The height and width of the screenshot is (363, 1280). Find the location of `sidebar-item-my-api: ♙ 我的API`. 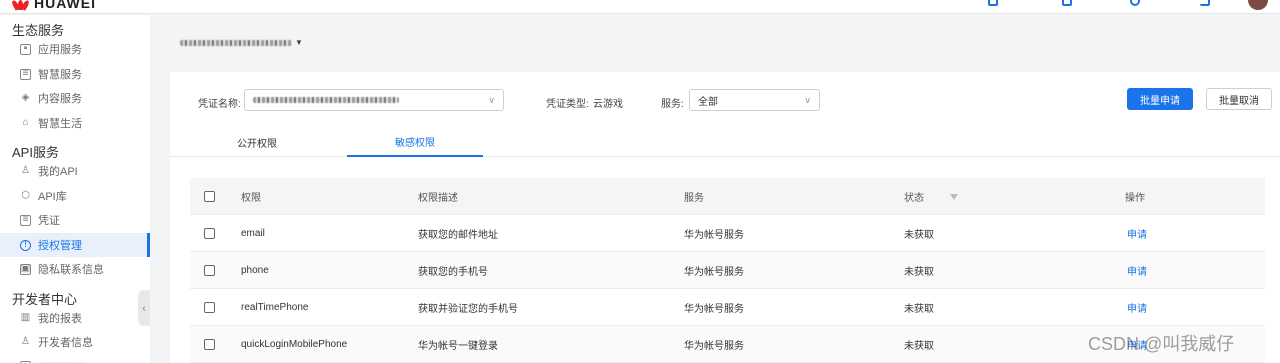

sidebar-item-my-api: ♙ 我的API is located at coordinates (75, 171).